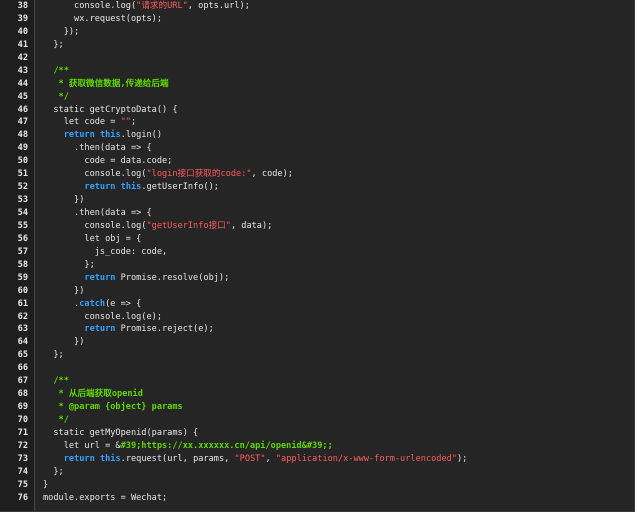  What do you see at coordinates (317, 265) in the screenshot?
I see `code-line: 58 };` at bounding box center [317, 265].